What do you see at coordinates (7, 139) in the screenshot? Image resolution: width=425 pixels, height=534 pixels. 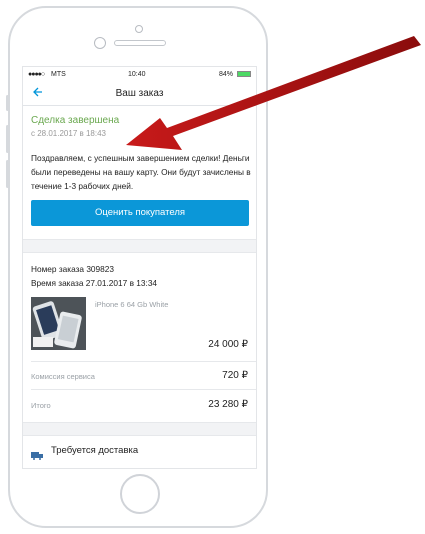 I see `volume-up-button` at bounding box center [7, 139].